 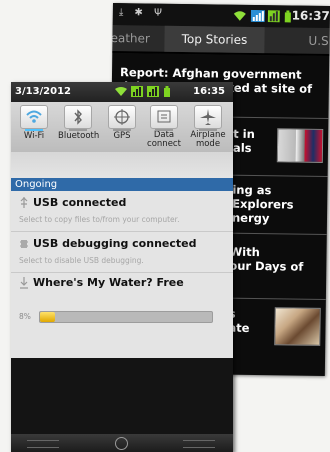 What do you see at coordinates (208, 118) in the screenshot?
I see `airplane-icon` at bounding box center [208, 118].